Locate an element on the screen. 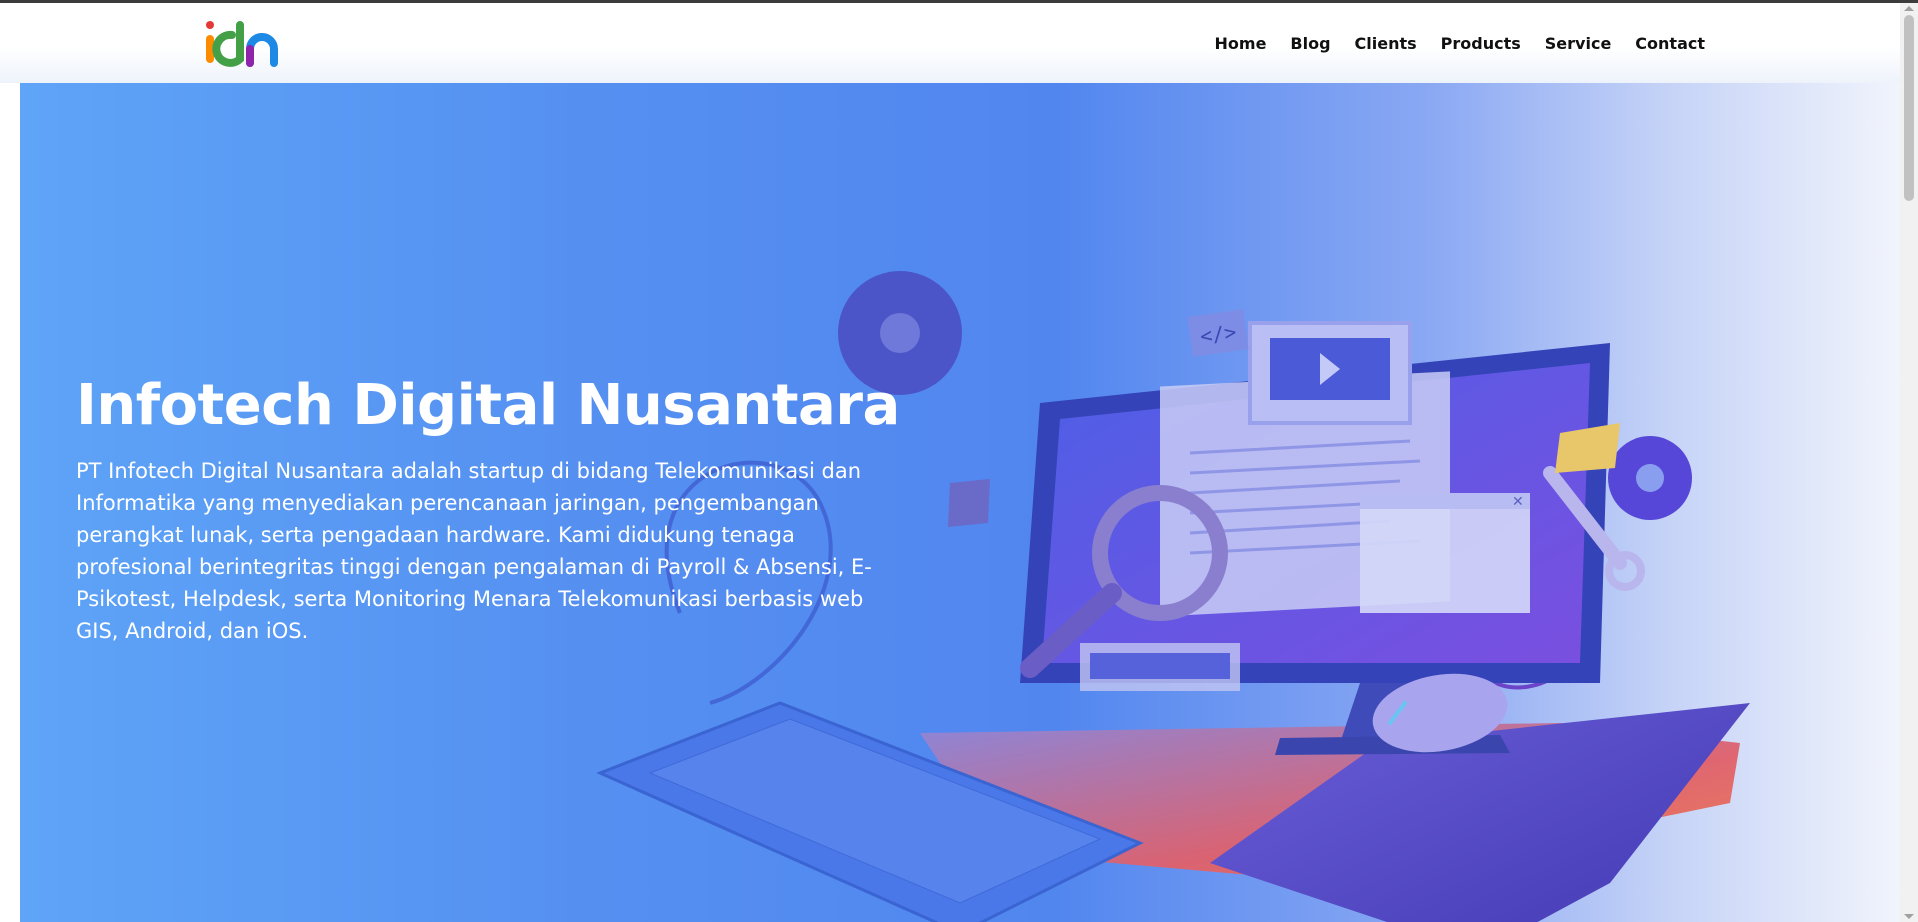 The height and width of the screenshot is (922, 1918). scroll-up-arrow-icon is located at coordinates (1909, 8).